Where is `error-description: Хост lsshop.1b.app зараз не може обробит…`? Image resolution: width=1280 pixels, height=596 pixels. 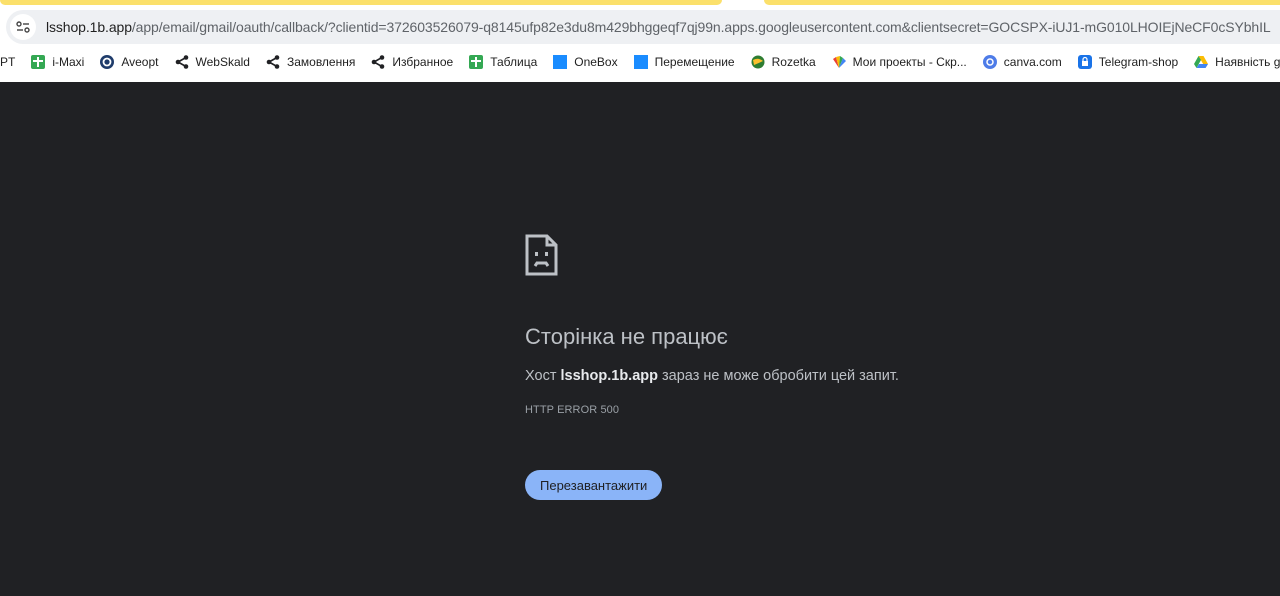
error-description: Хост lsshop.1b.app зараз не може обробит… is located at coordinates (712, 376).